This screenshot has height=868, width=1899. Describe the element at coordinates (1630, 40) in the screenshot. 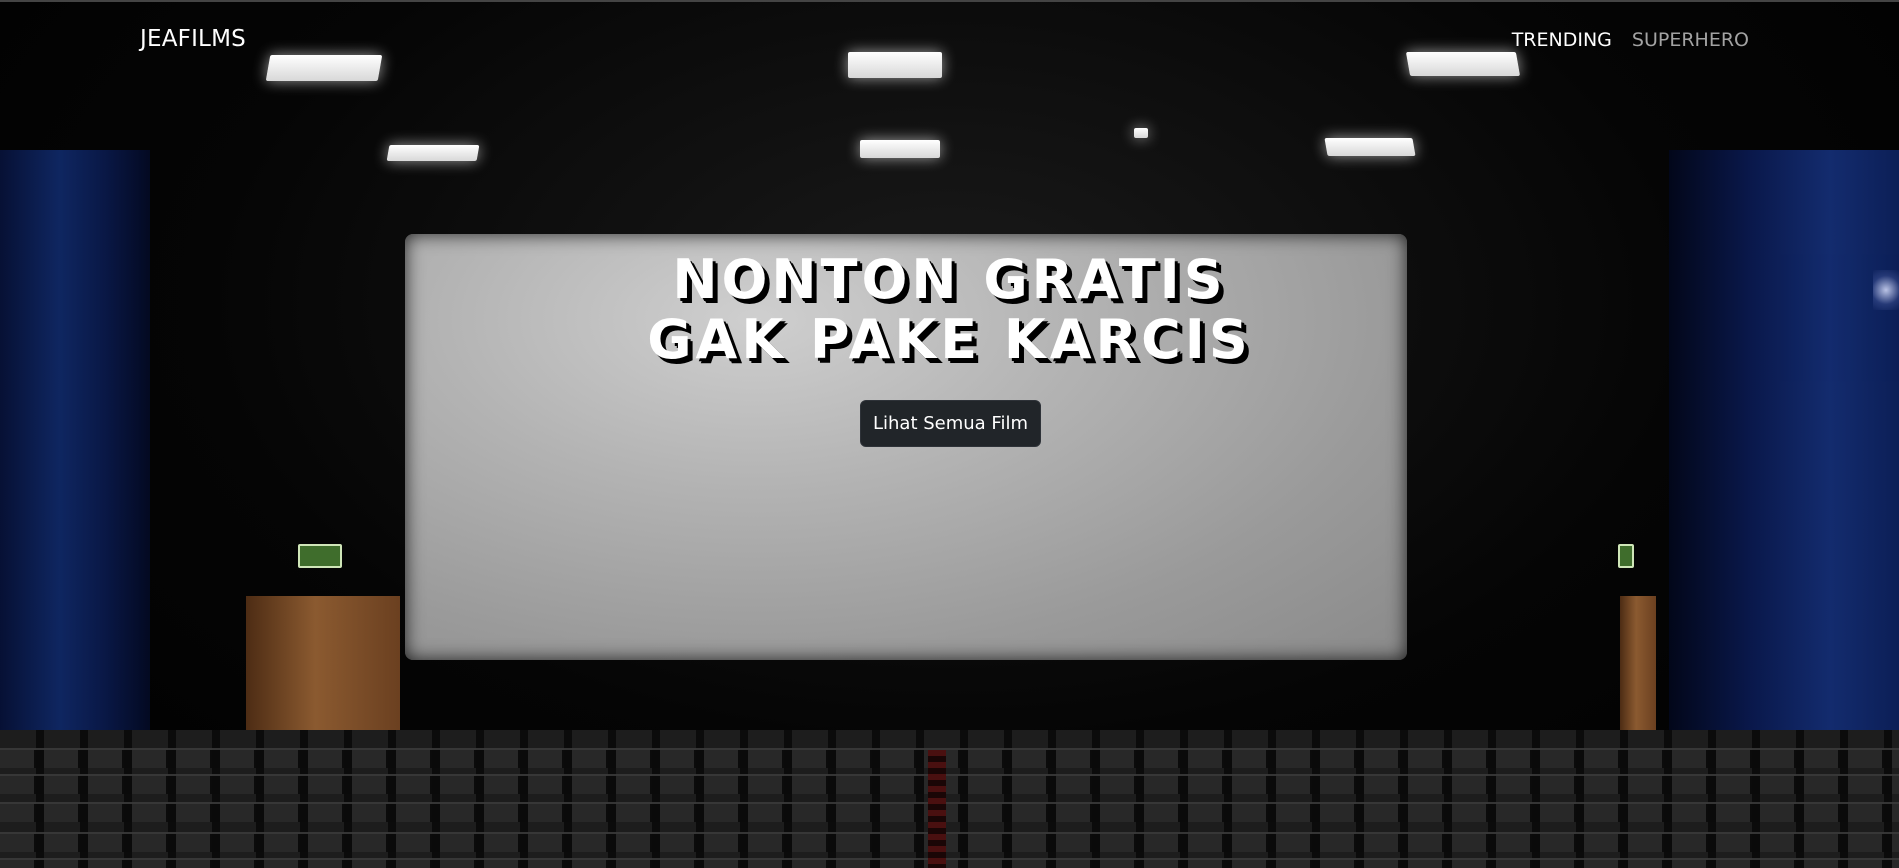

I see `nav-links: TRENDING SUPERHERO` at that location.